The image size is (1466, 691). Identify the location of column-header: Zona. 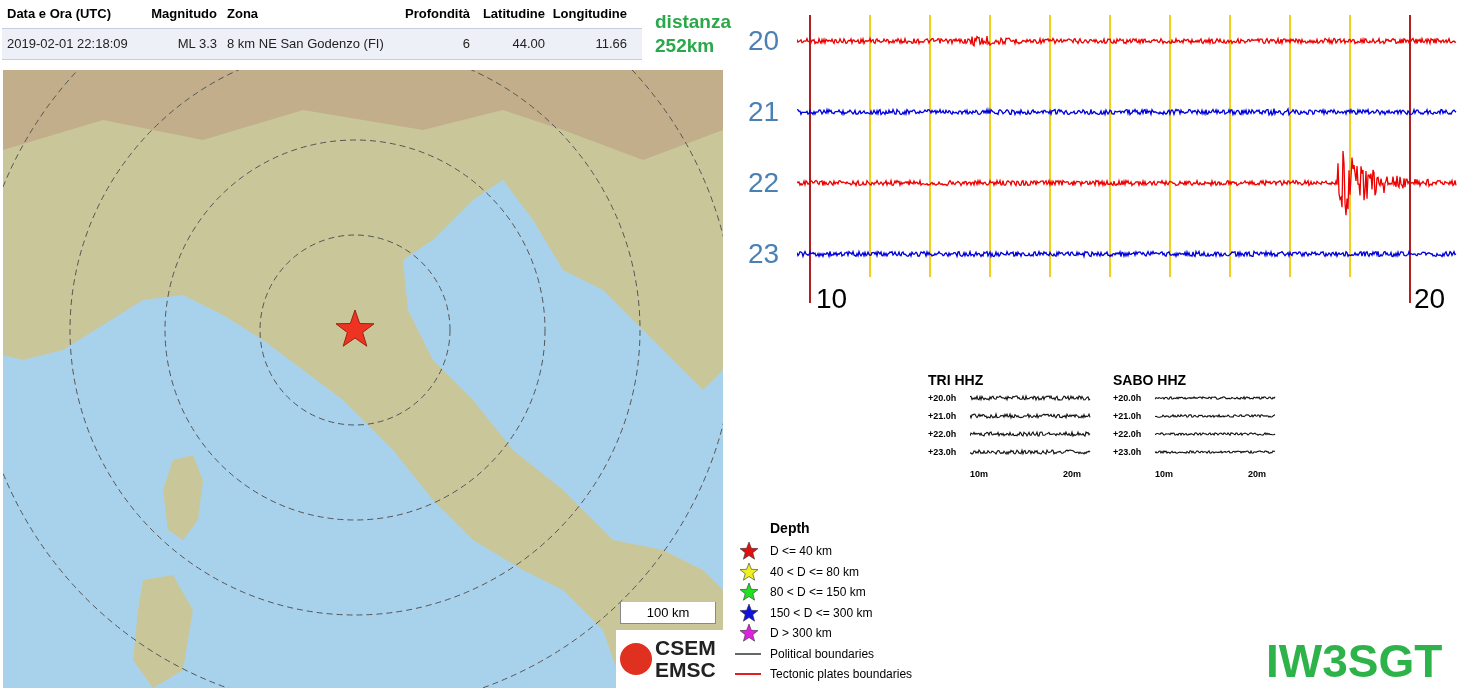
(243, 14).